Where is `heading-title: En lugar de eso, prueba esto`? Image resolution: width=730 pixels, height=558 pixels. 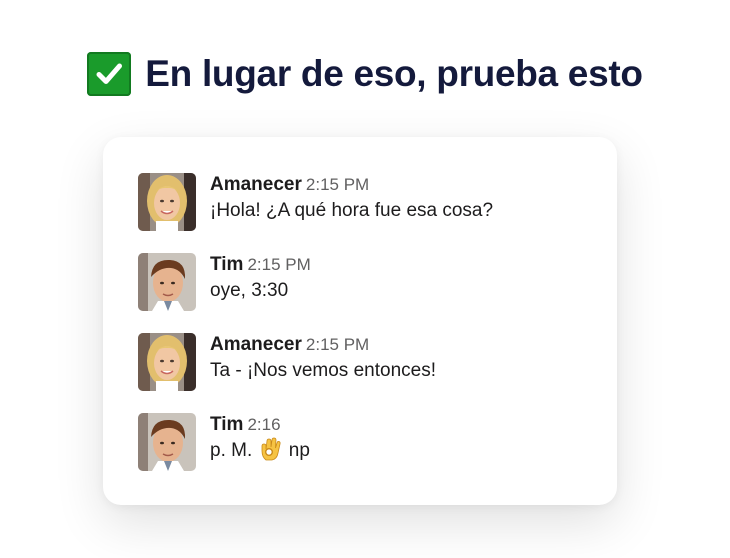
heading-title: En lugar de eso, prueba esto is located at coordinates (394, 73).